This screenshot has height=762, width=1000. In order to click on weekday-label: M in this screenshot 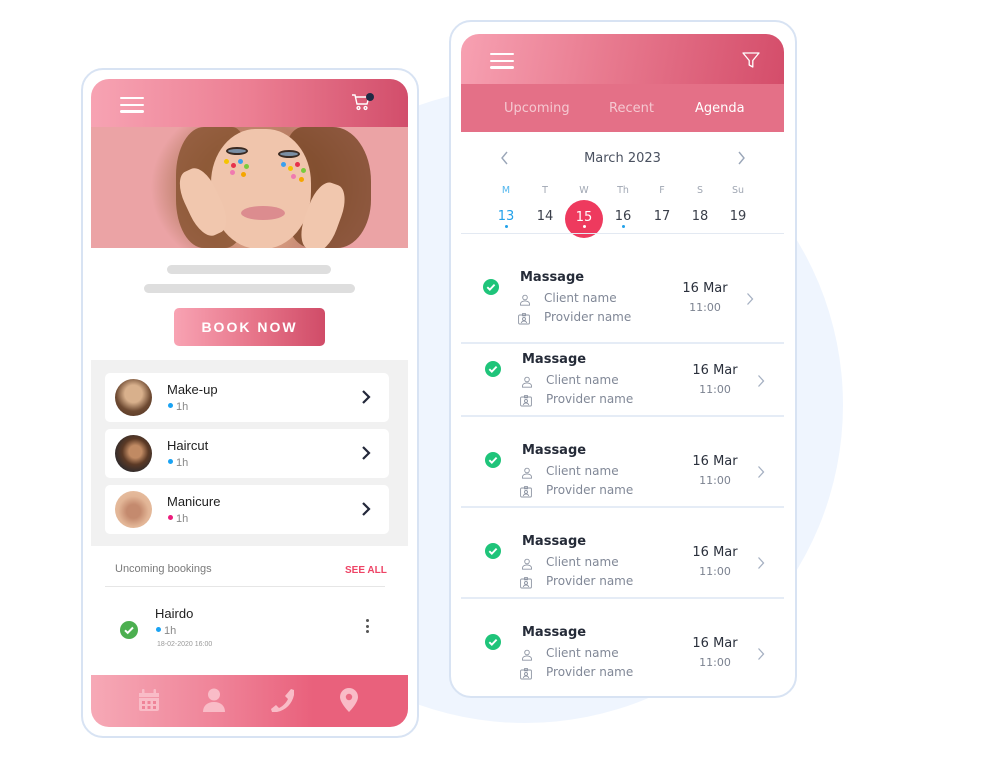, I will do `click(506, 190)`.